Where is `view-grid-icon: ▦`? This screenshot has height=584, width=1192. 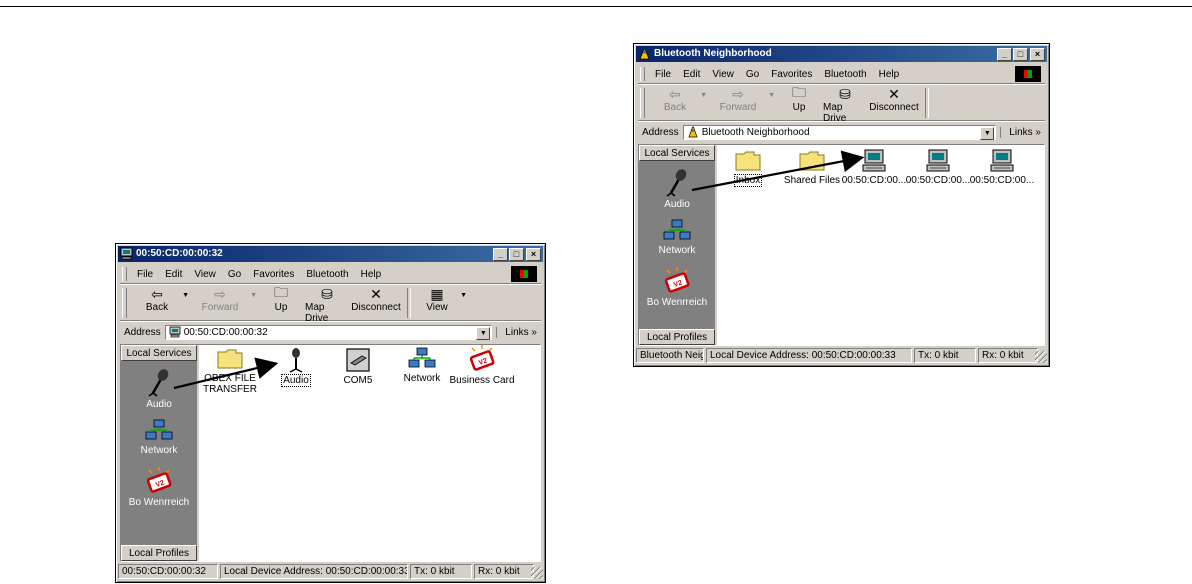
view-grid-icon: ▦ is located at coordinates (437, 293).